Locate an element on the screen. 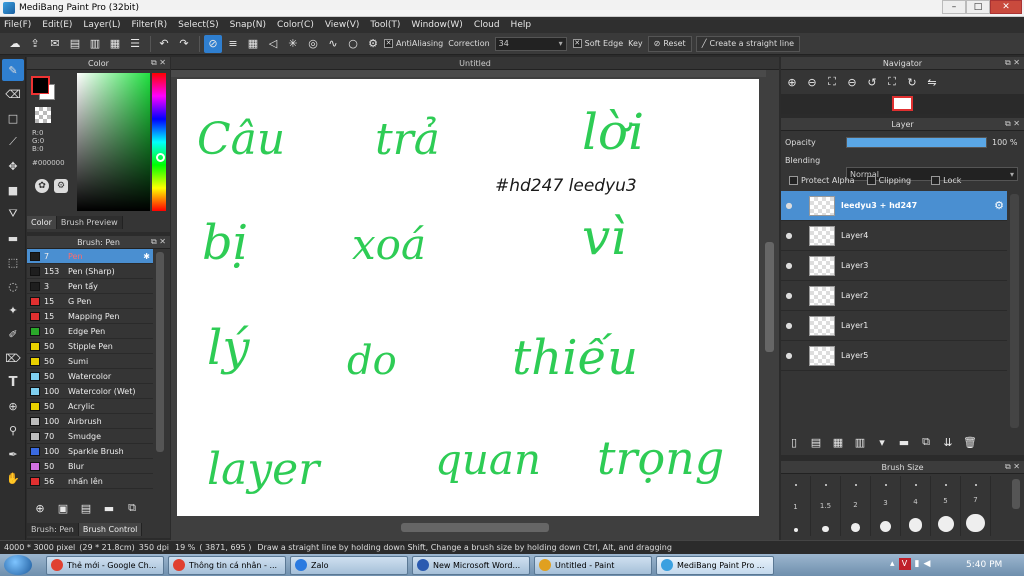 The image size is (1024, 576). zoom-out-icon: ⊖ is located at coordinates (812, 82).